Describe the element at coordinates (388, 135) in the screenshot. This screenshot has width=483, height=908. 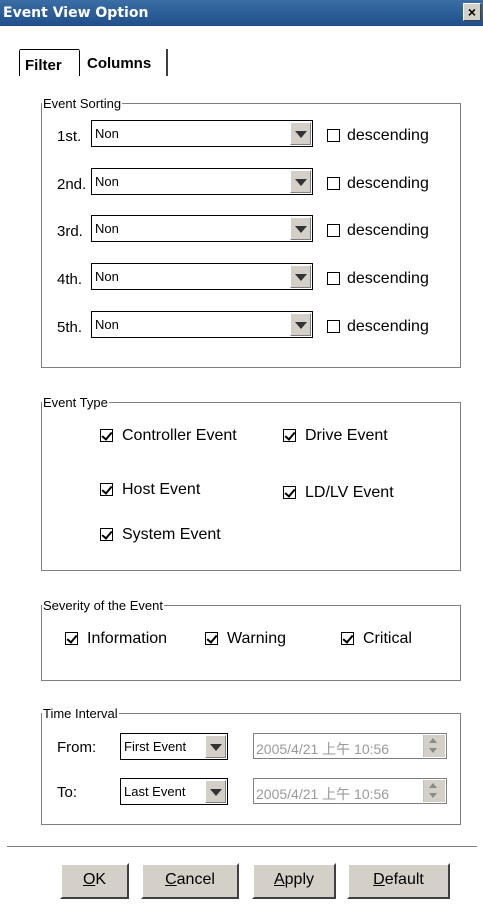
I see `sort-1-descending-label: descending` at that location.